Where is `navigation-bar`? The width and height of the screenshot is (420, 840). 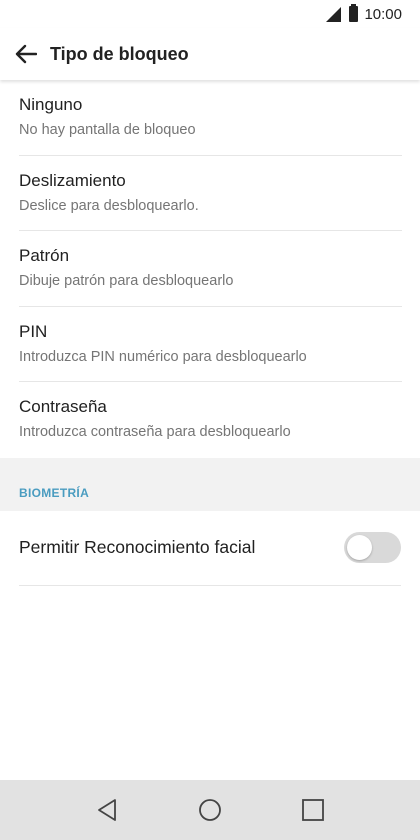
navigation-bar is located at coordinates (210, 810).